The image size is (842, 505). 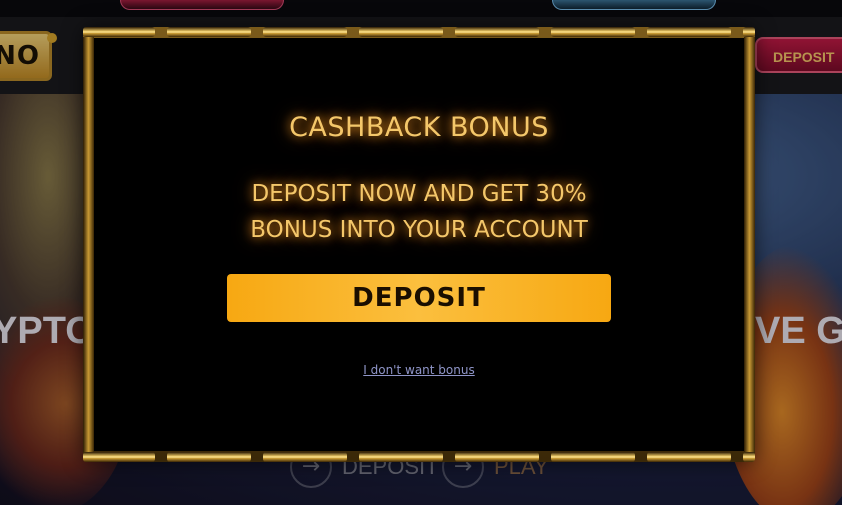 What do you see at coordinates (419, 230) in the screenshot?
I see `modal-description-line-2: BONUS INTO YOUR ACCOUNT` at bounding box center [419, 230].